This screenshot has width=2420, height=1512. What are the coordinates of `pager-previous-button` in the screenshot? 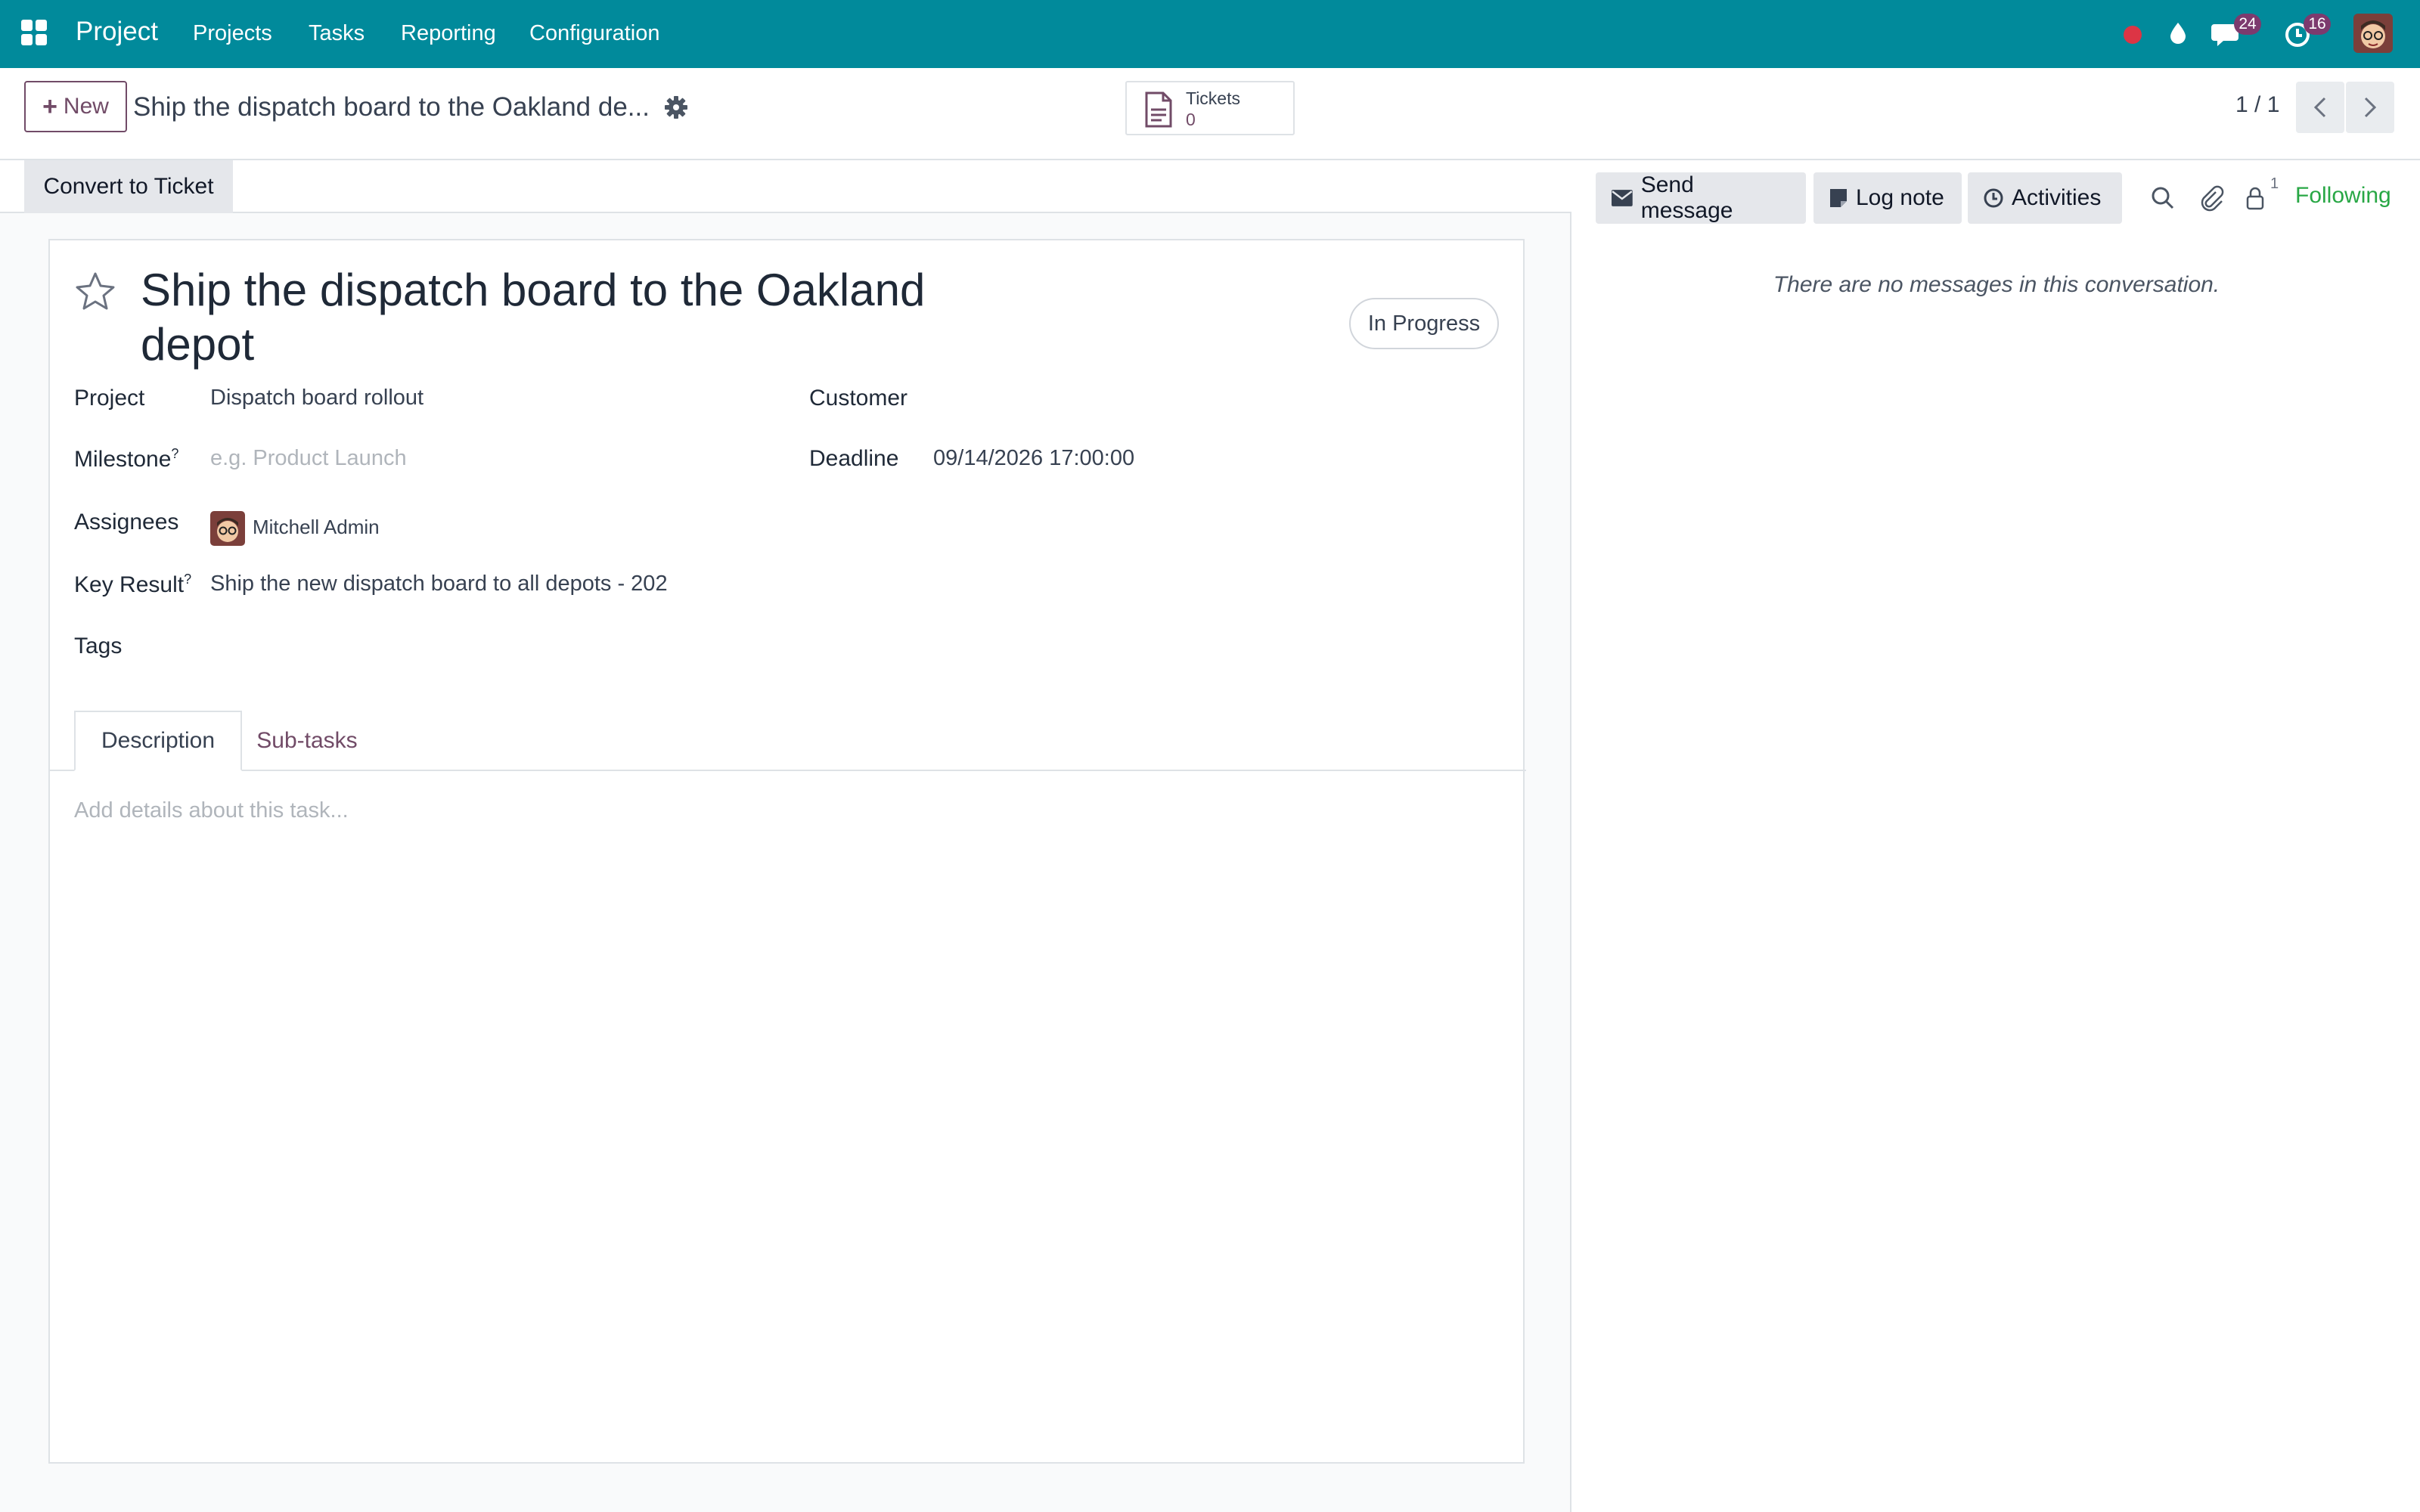 It's located at (2320, 107).